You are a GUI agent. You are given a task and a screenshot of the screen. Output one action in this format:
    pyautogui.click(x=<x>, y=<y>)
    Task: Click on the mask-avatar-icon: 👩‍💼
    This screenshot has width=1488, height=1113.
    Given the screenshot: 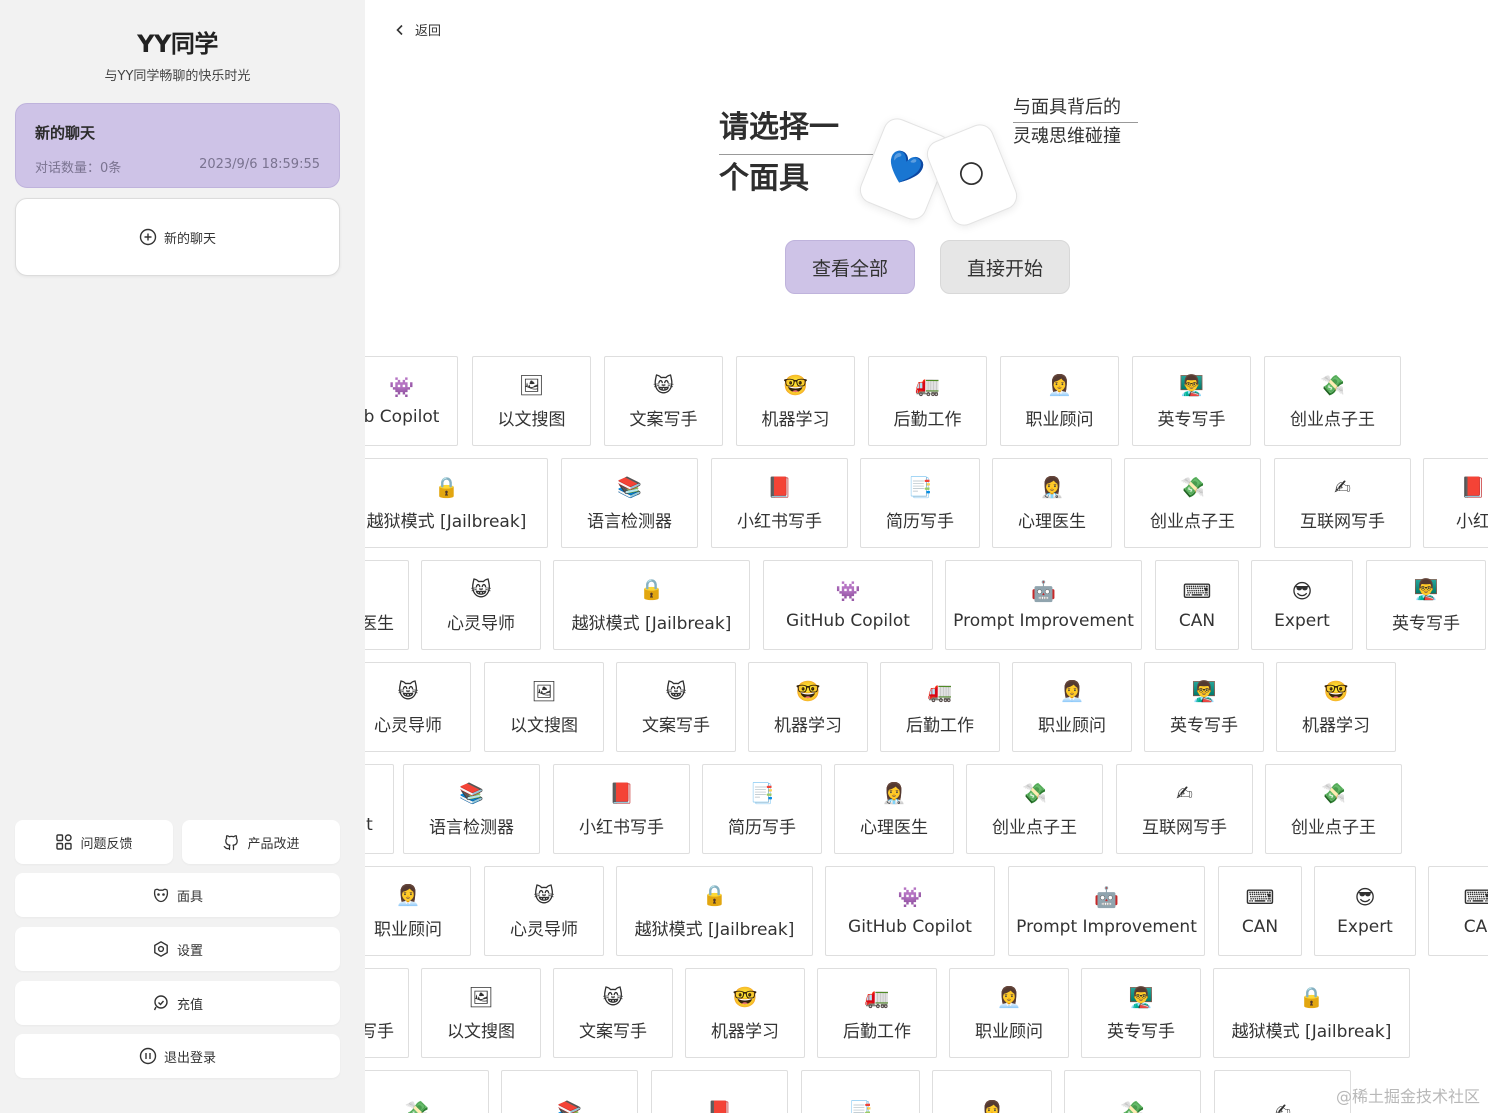 What is the action you would take?
    pyautogui.click(x=1072, y=690)
    